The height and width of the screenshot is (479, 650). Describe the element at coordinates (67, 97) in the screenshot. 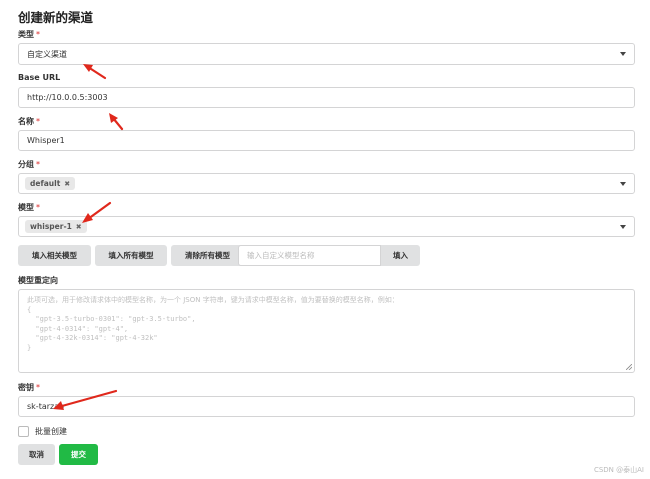

I see `base-url-value: http://10.0.0.5:3003` at that location.